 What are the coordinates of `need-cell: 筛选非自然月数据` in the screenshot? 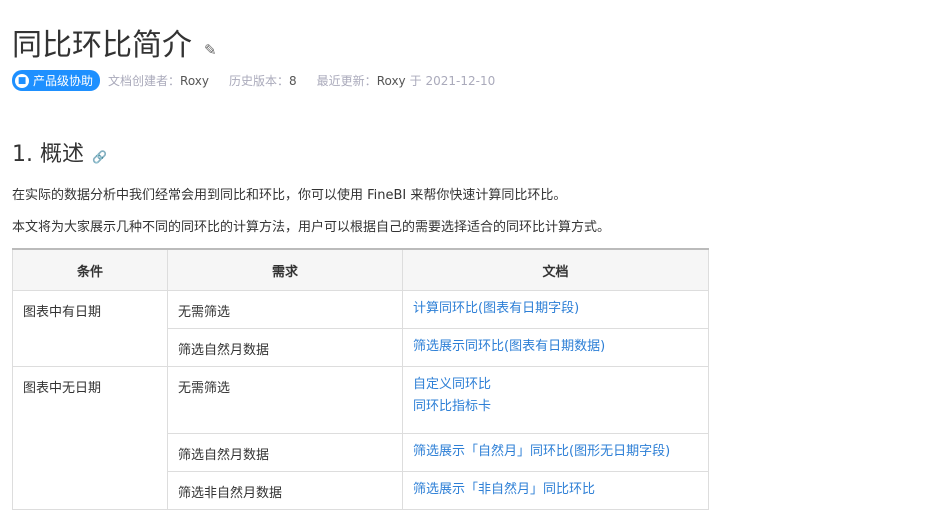 It's located at (285, 490).